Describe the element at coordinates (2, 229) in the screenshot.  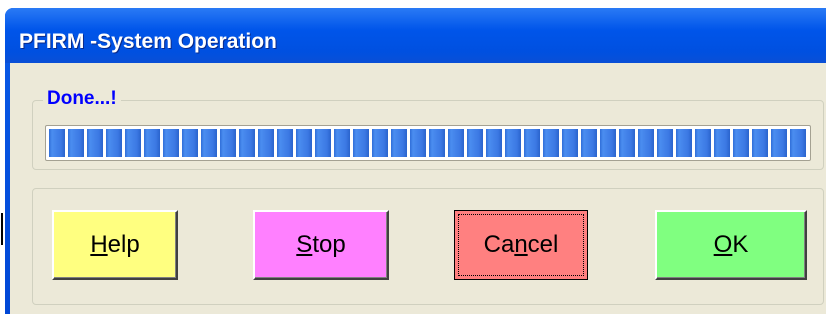
I see `stray-mark` at that location.